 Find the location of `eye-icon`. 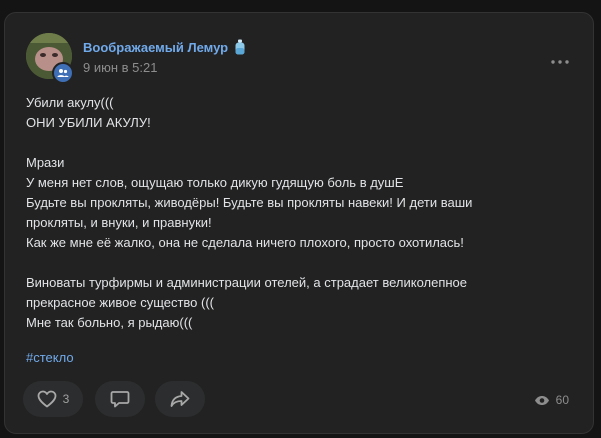

eye-icon is located at coordinates (541, 400).